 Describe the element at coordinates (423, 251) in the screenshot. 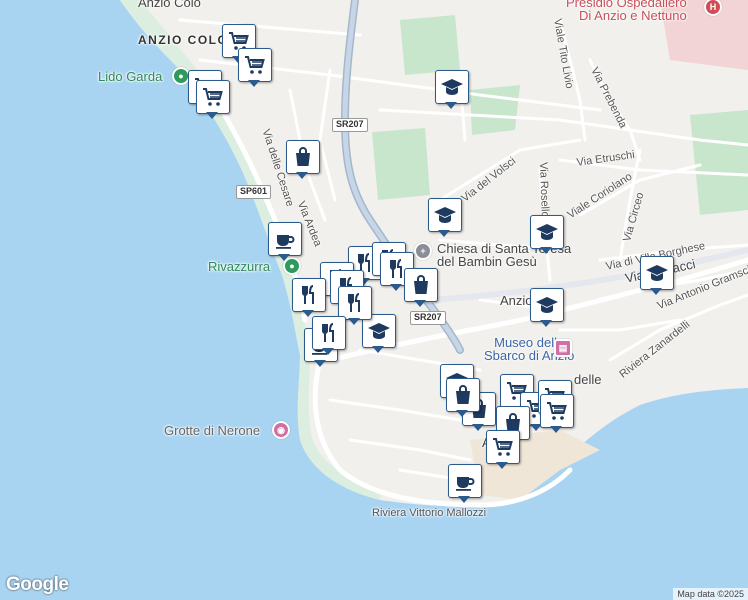

I see `church-icon: +` at that location.